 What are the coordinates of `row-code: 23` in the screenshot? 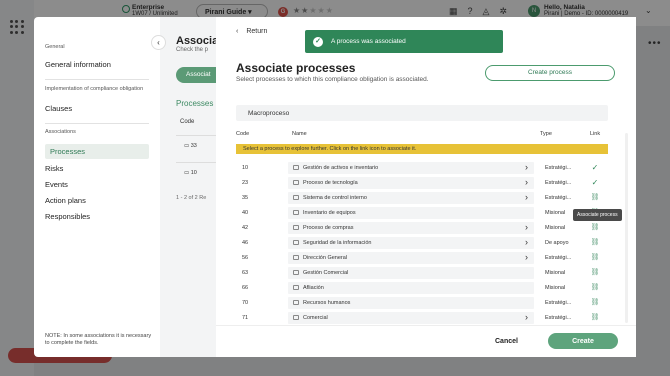 It's located at (245, 183).